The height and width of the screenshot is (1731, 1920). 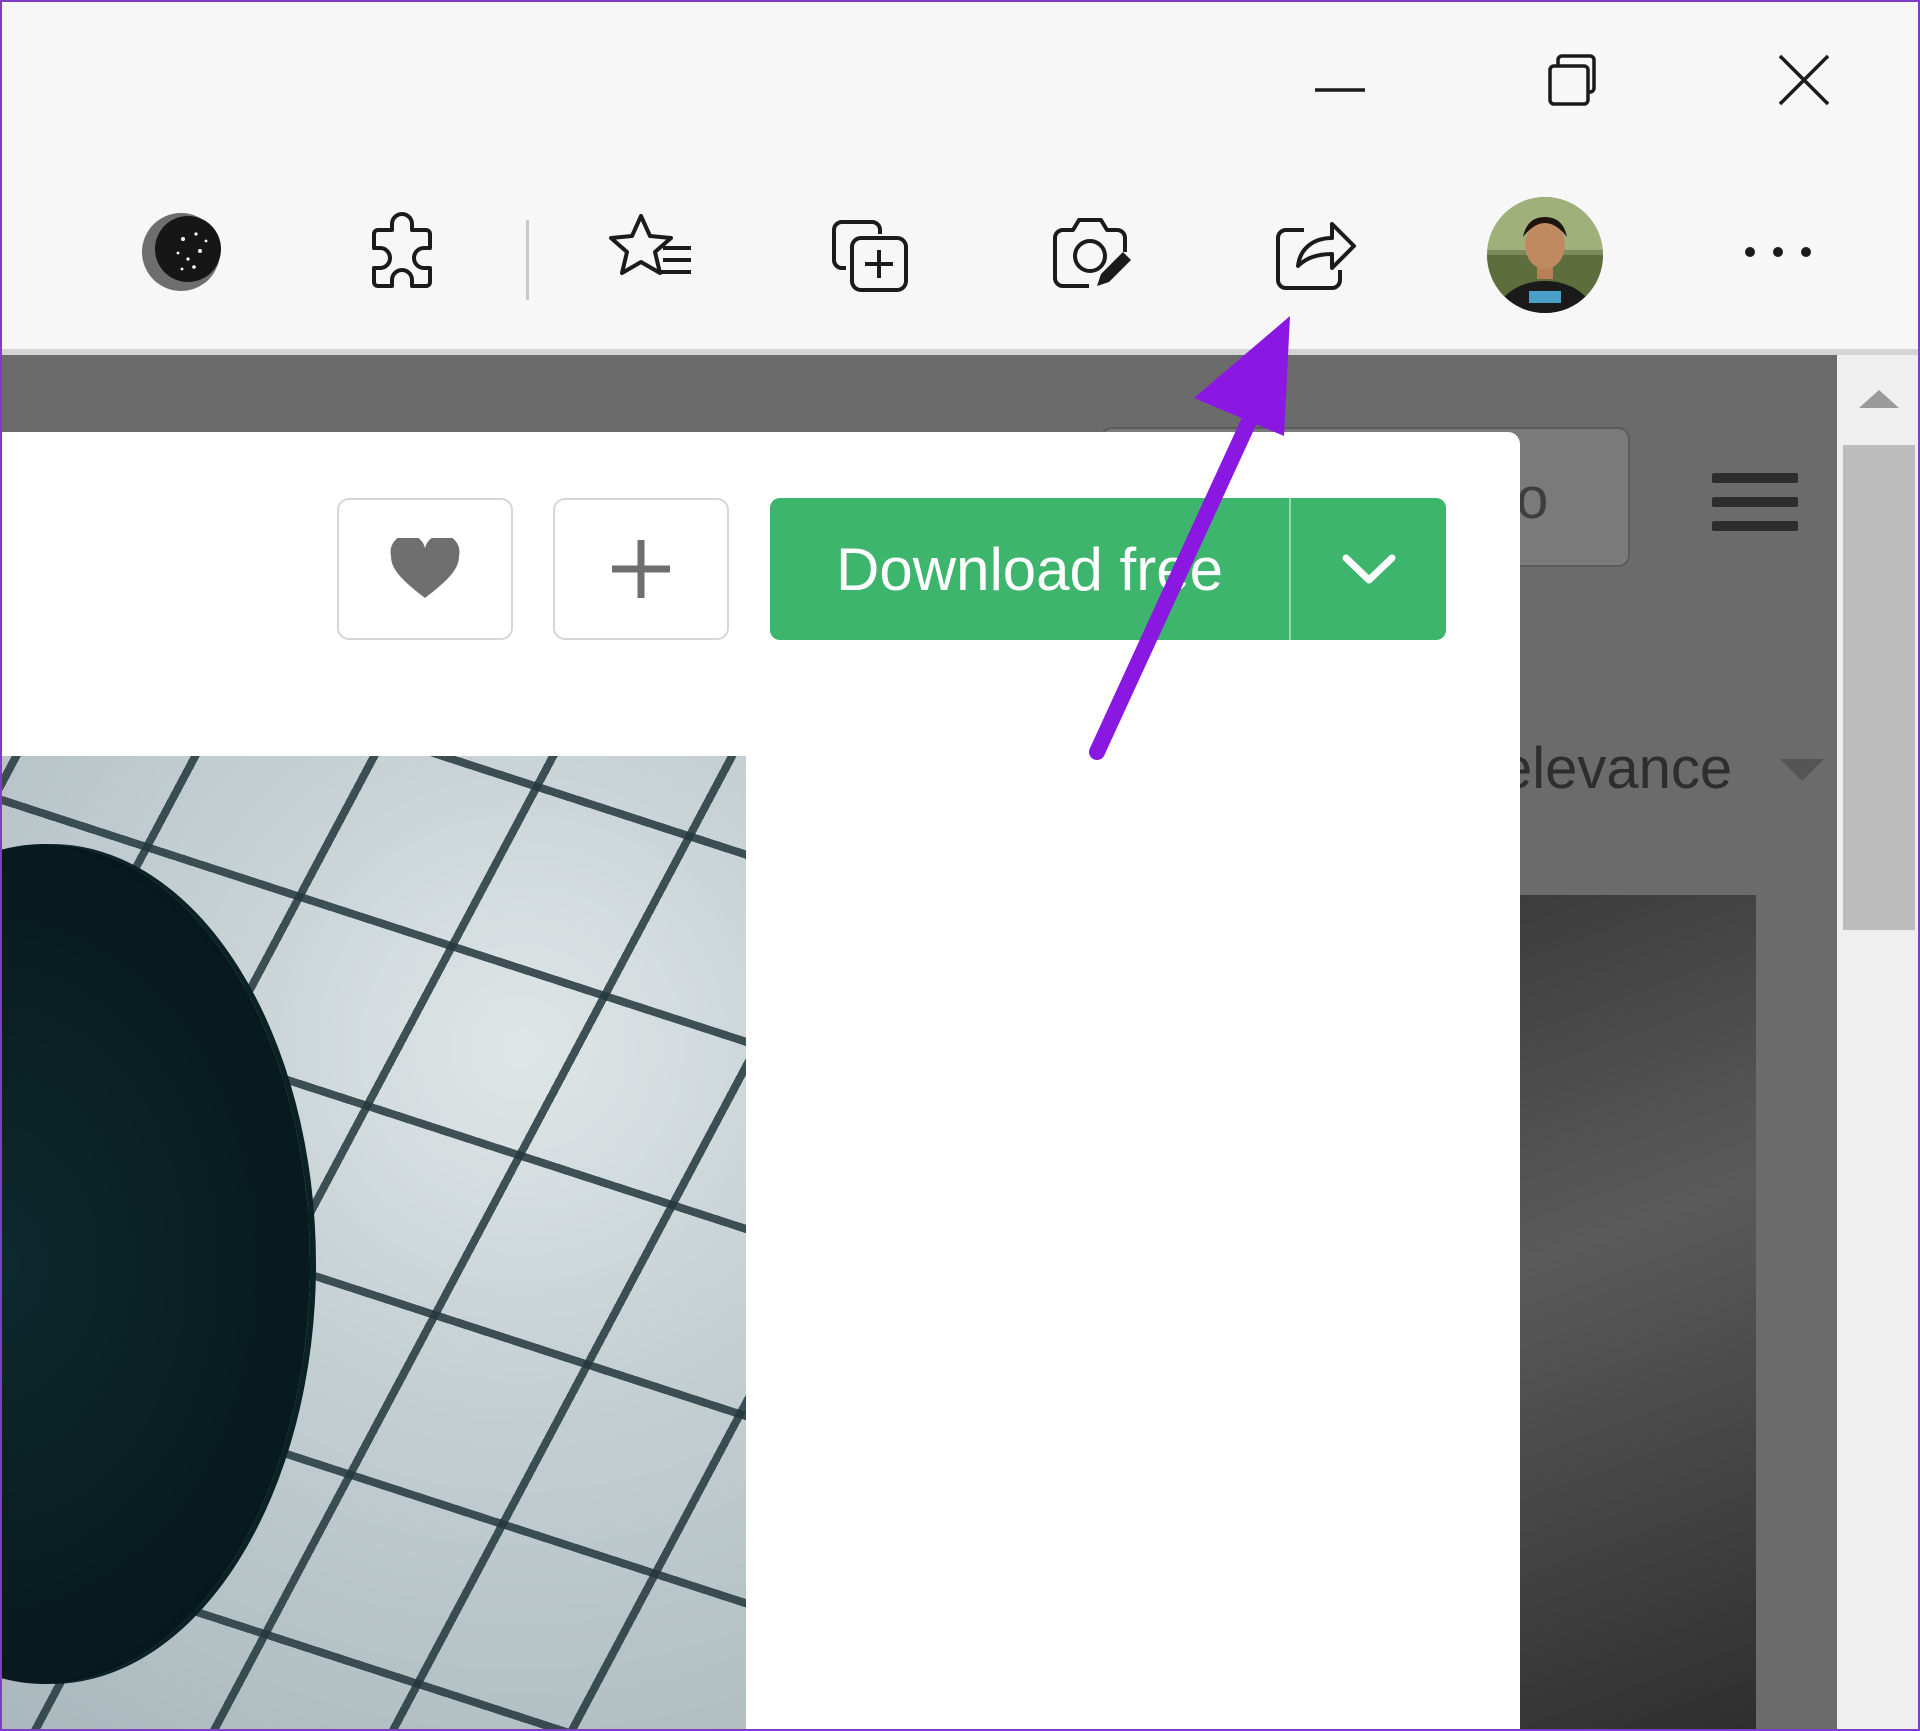 I want to click on download-button-group: Download free, so click(x=1108, y=569).